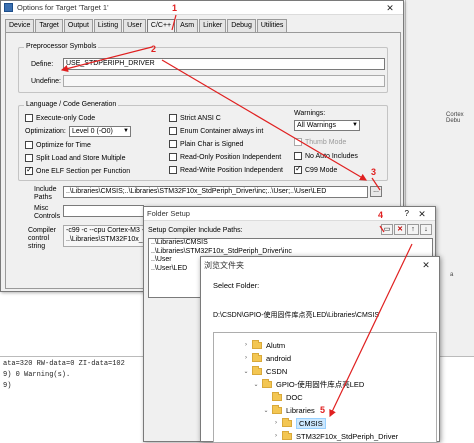 This screenshot has width=474, height=443. Describe the element at coordinates (103, 211) in the screenshot. I see `misc-controls-input` at that location.